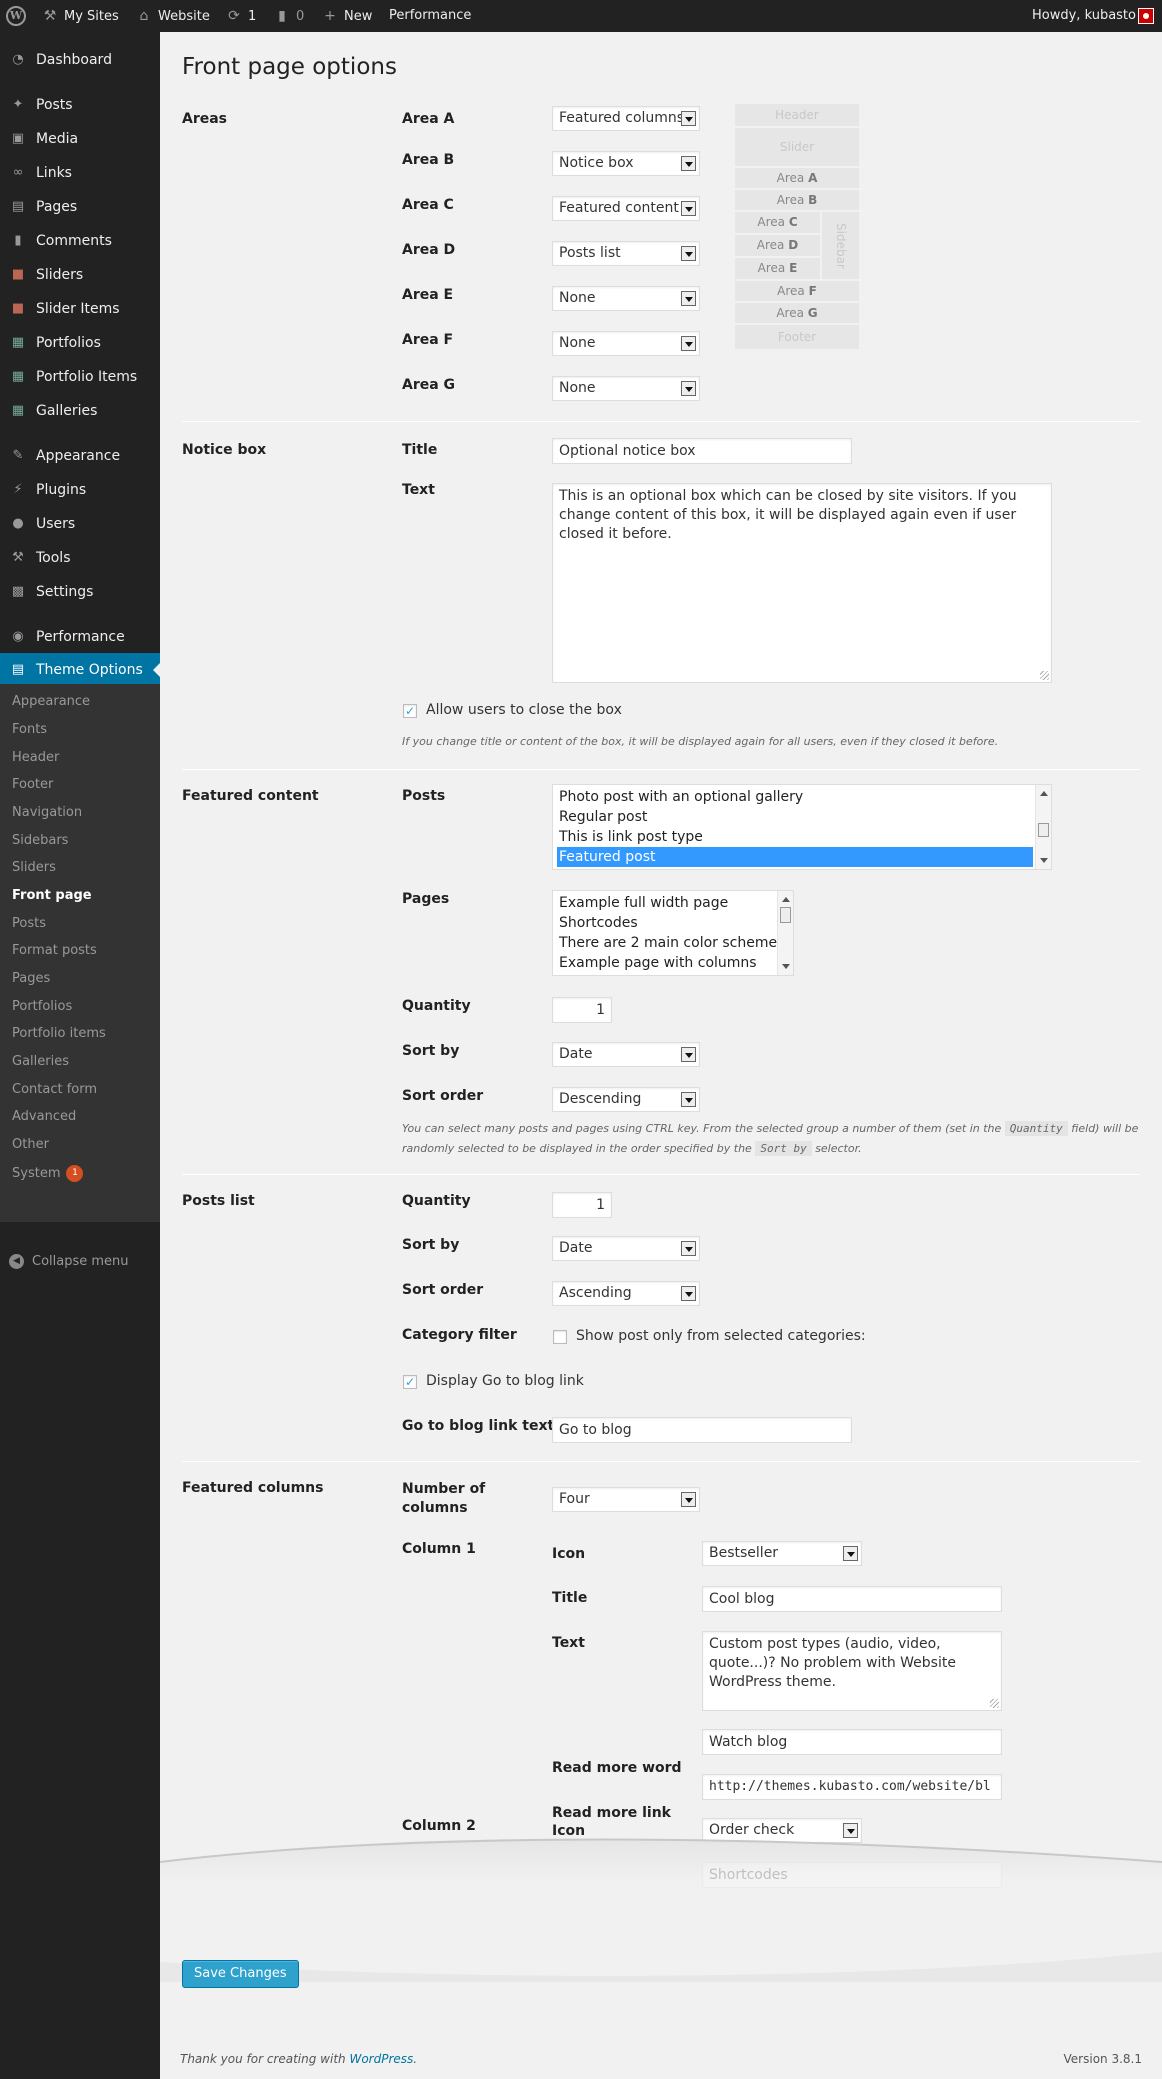  Describe the element at coordinates (80, 490) in the screenshot. I see `sidebar-item-plugins: ⚡ Plugins` at that location.